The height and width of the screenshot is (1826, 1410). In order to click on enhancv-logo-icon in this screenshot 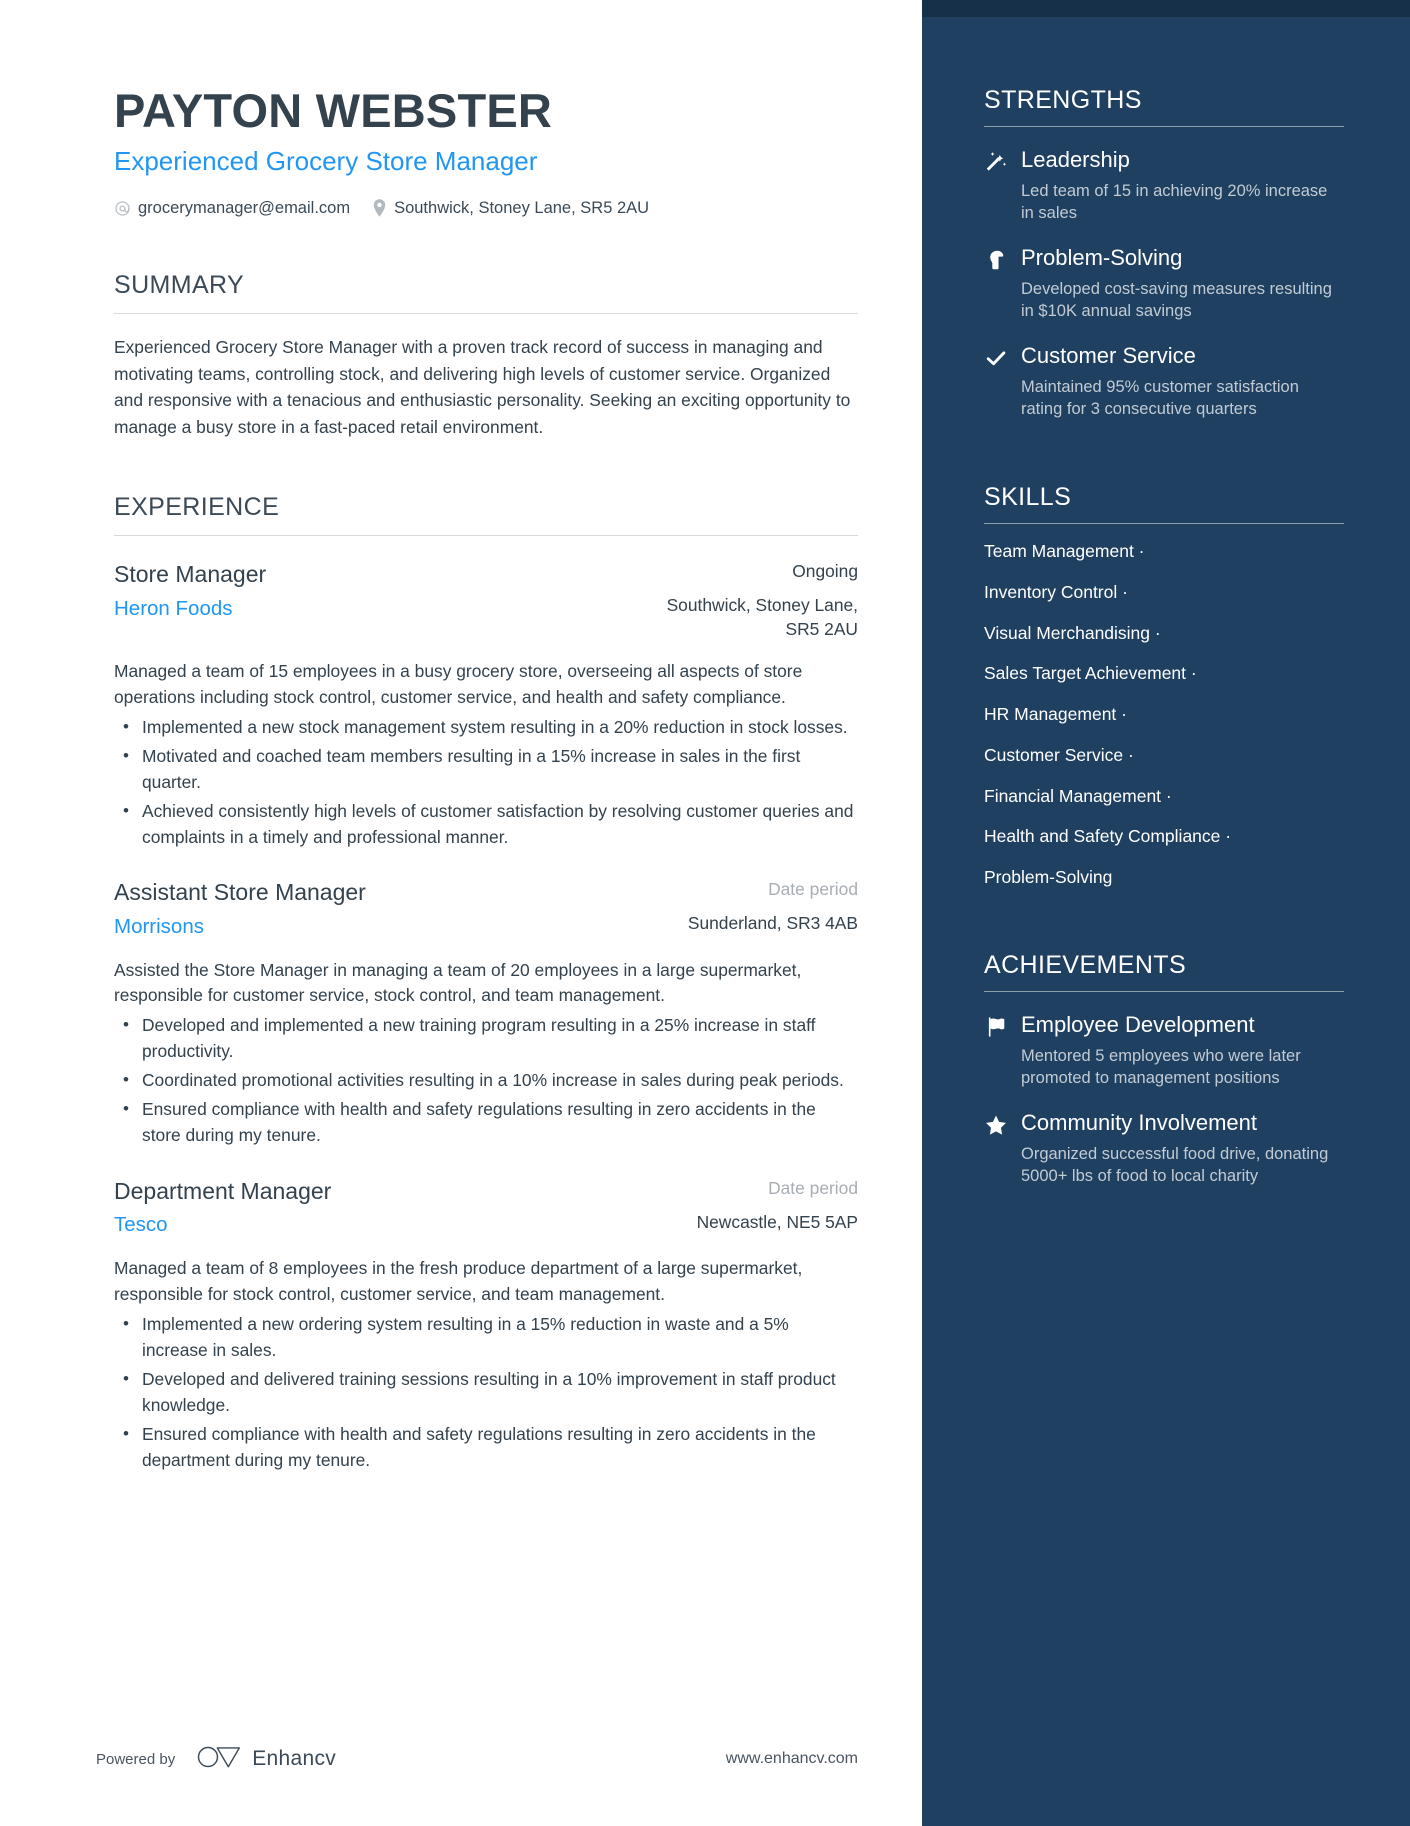, I will do `click(219, 1759)`.